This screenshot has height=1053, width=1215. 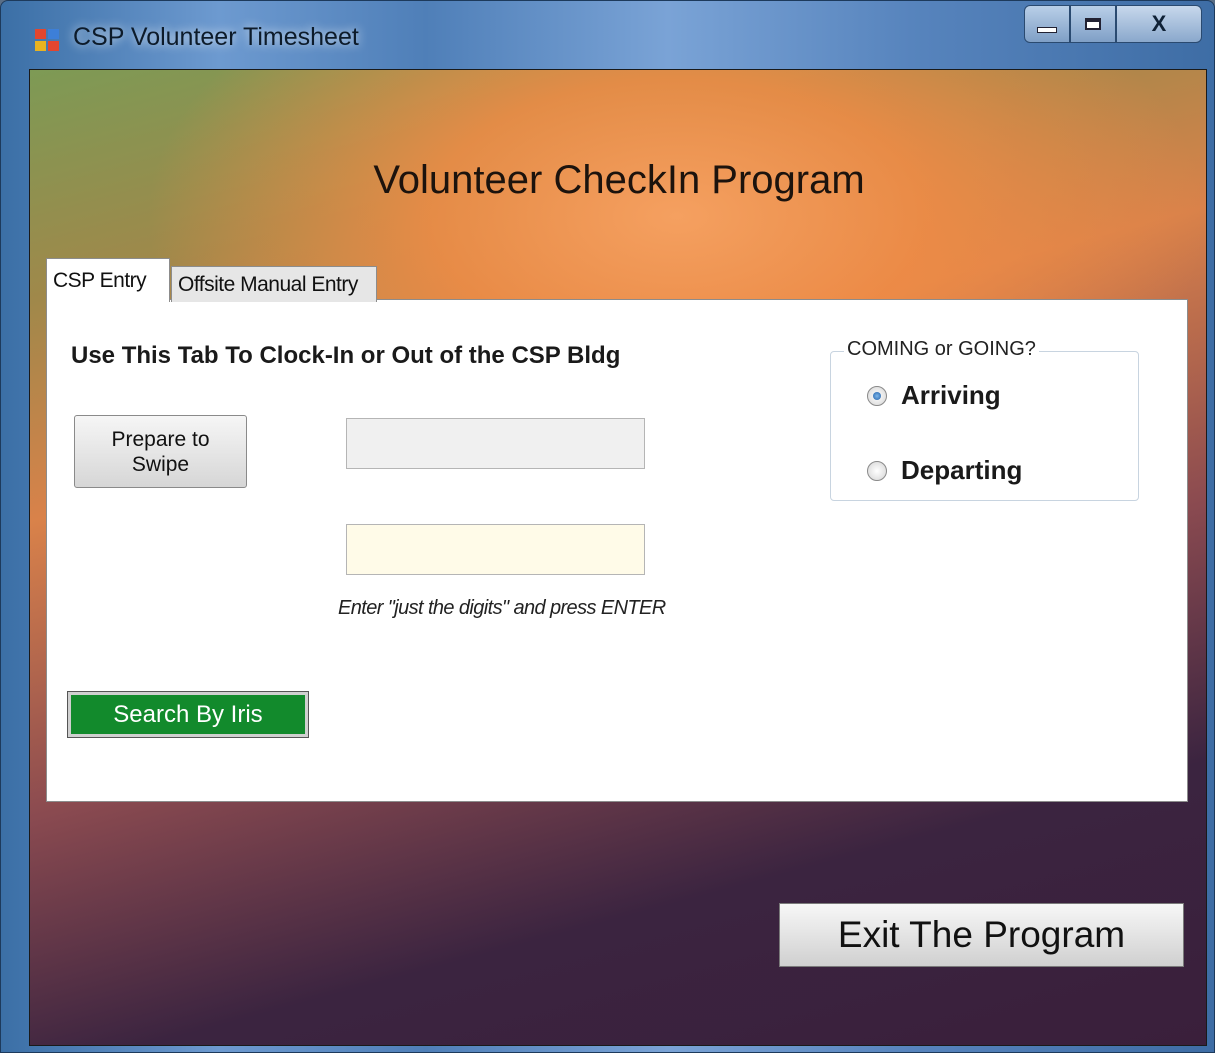 I want to click on window-title: CSP Volunteer Timesheet, so click(x=216, y=37).